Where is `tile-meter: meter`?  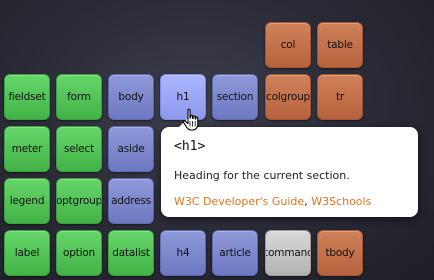 tile-meter: meter is located at coordinates (27, 149).